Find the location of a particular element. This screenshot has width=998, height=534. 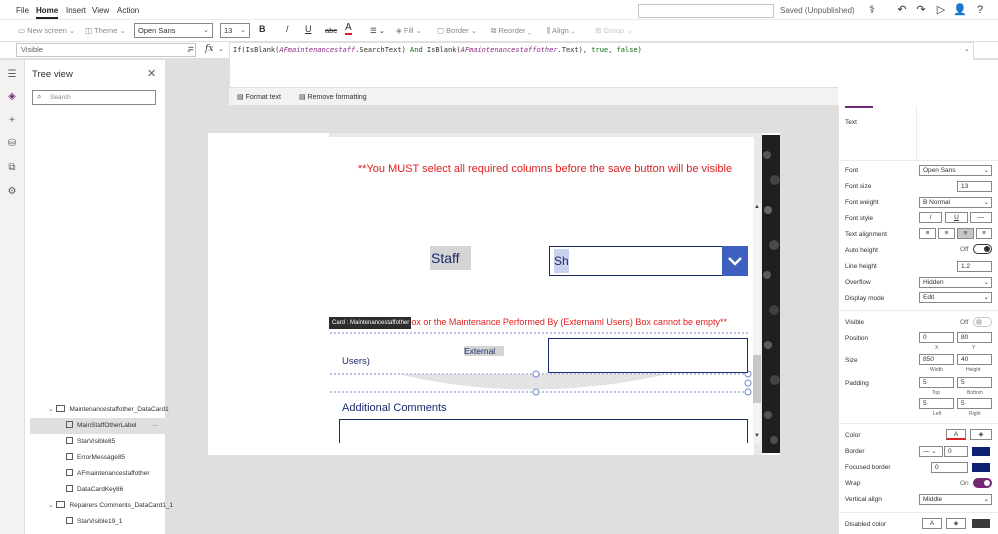

position-x-input: 0 is located at coordinates (936, 337).